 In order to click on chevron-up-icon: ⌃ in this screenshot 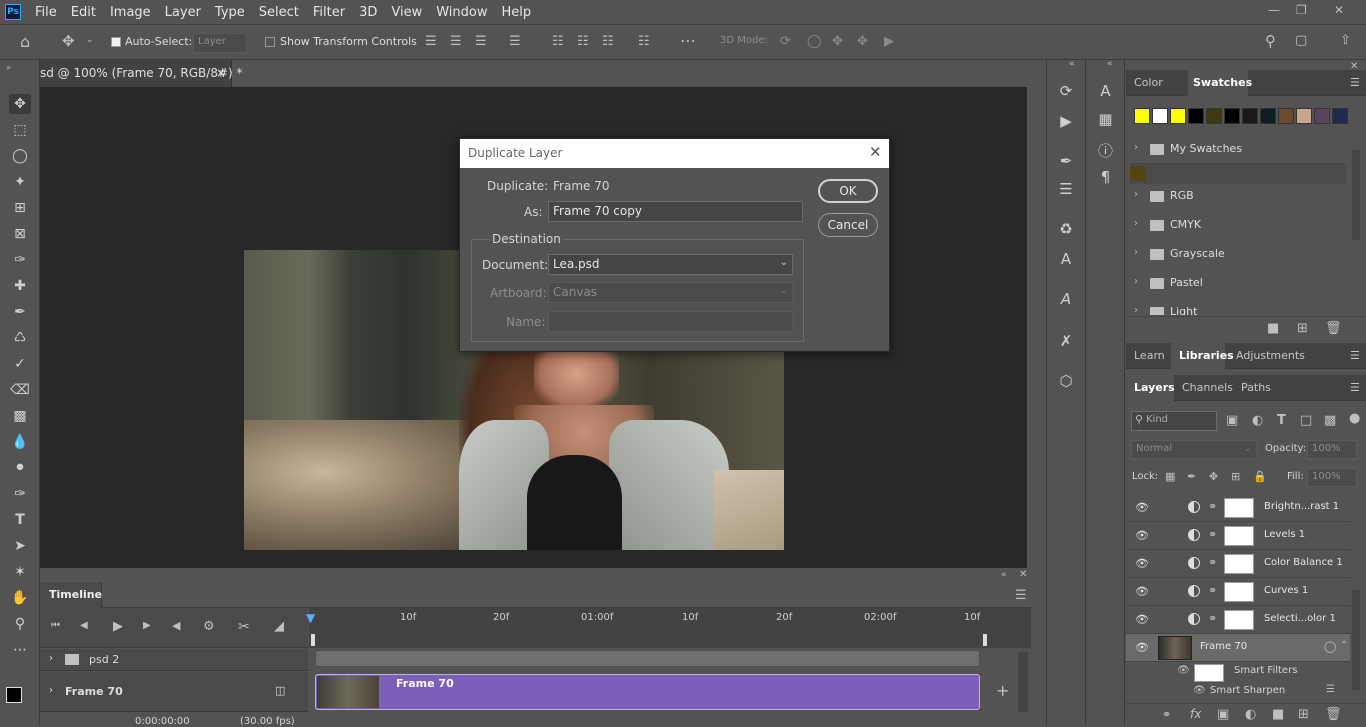, I will do `click(1344, 646)`.